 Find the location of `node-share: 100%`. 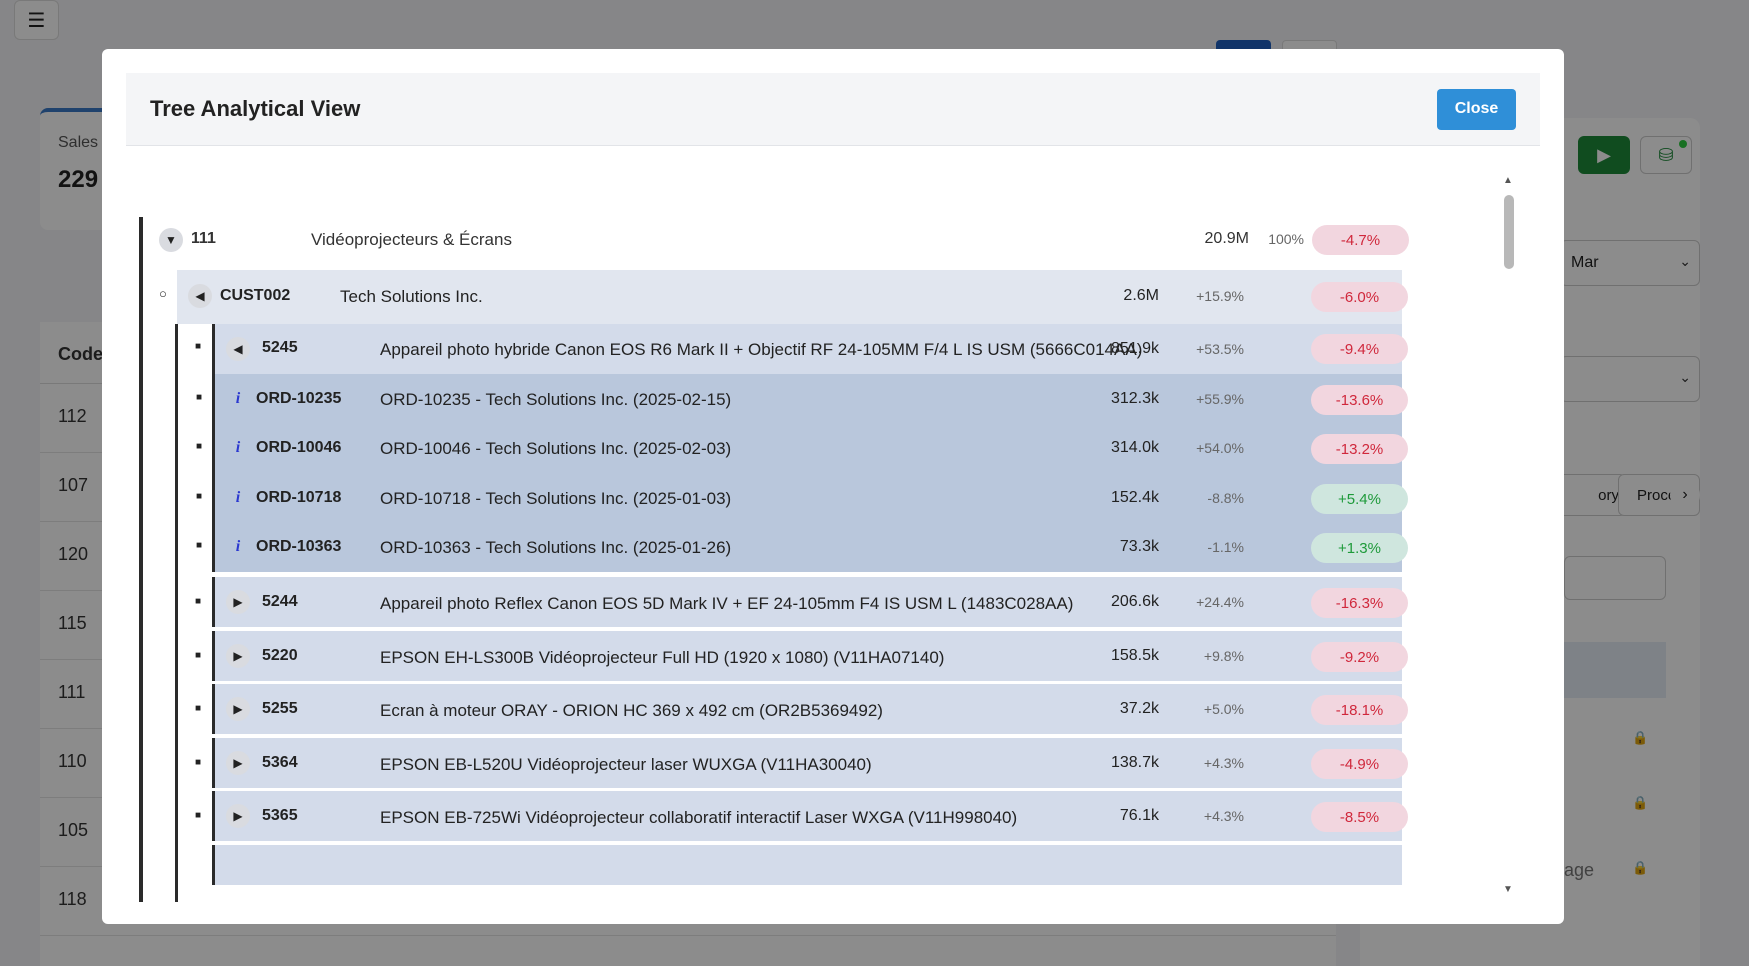

node-share: 100% is located at coordinates (1286, 239).